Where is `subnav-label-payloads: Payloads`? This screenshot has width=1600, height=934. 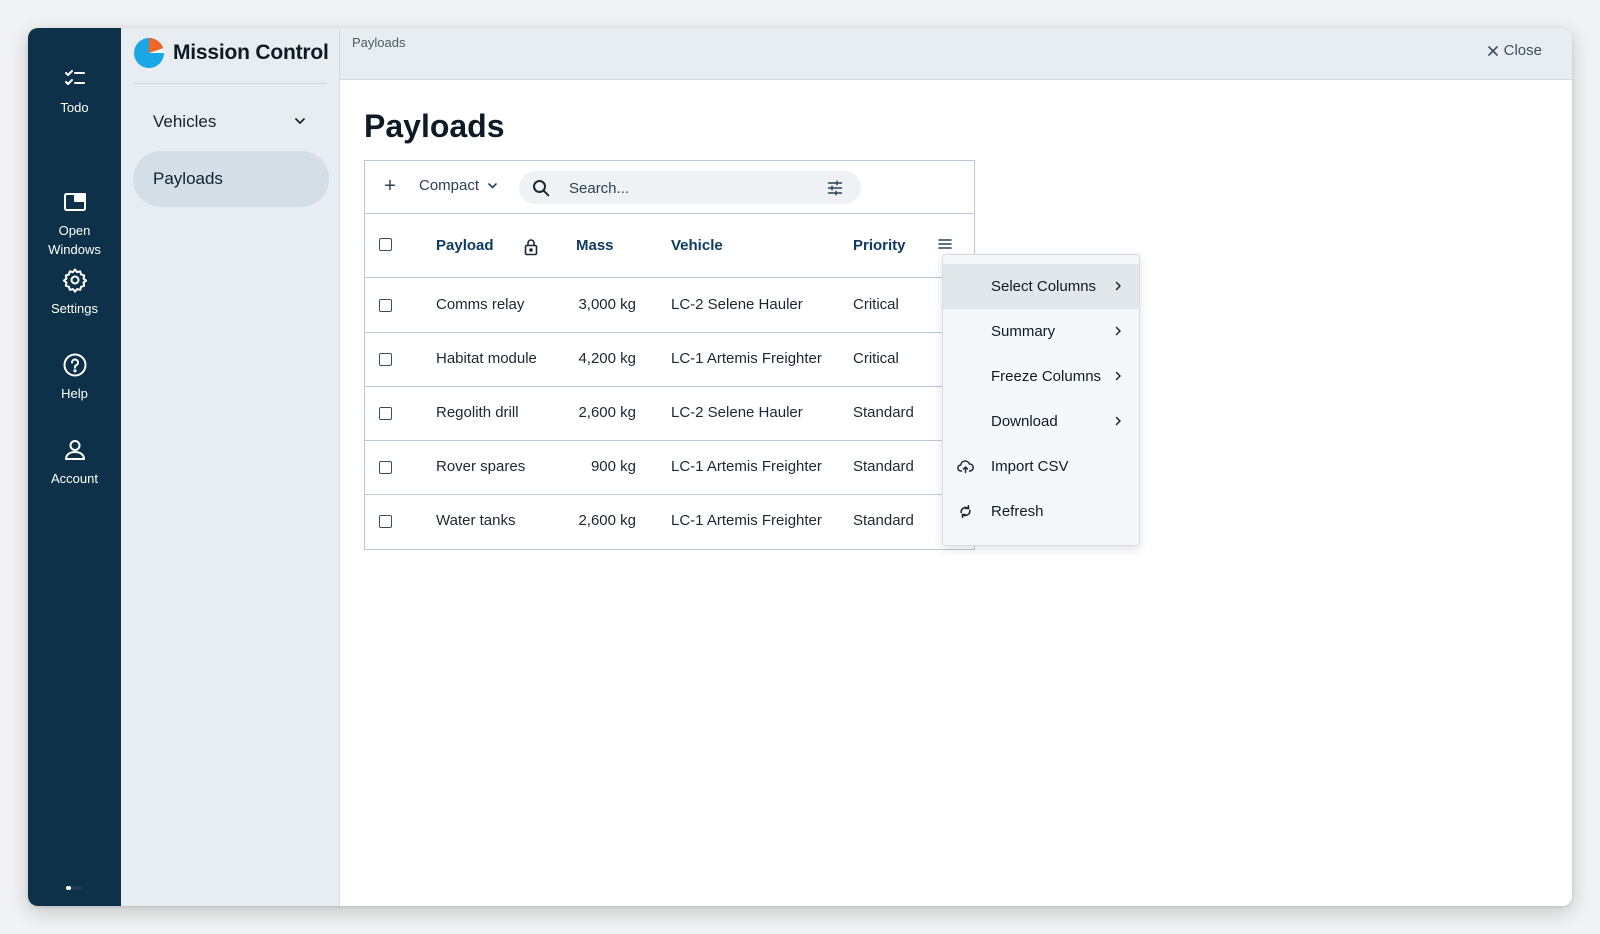 subnav-label-payloads: Payloads is located at coordinates (188, 178).